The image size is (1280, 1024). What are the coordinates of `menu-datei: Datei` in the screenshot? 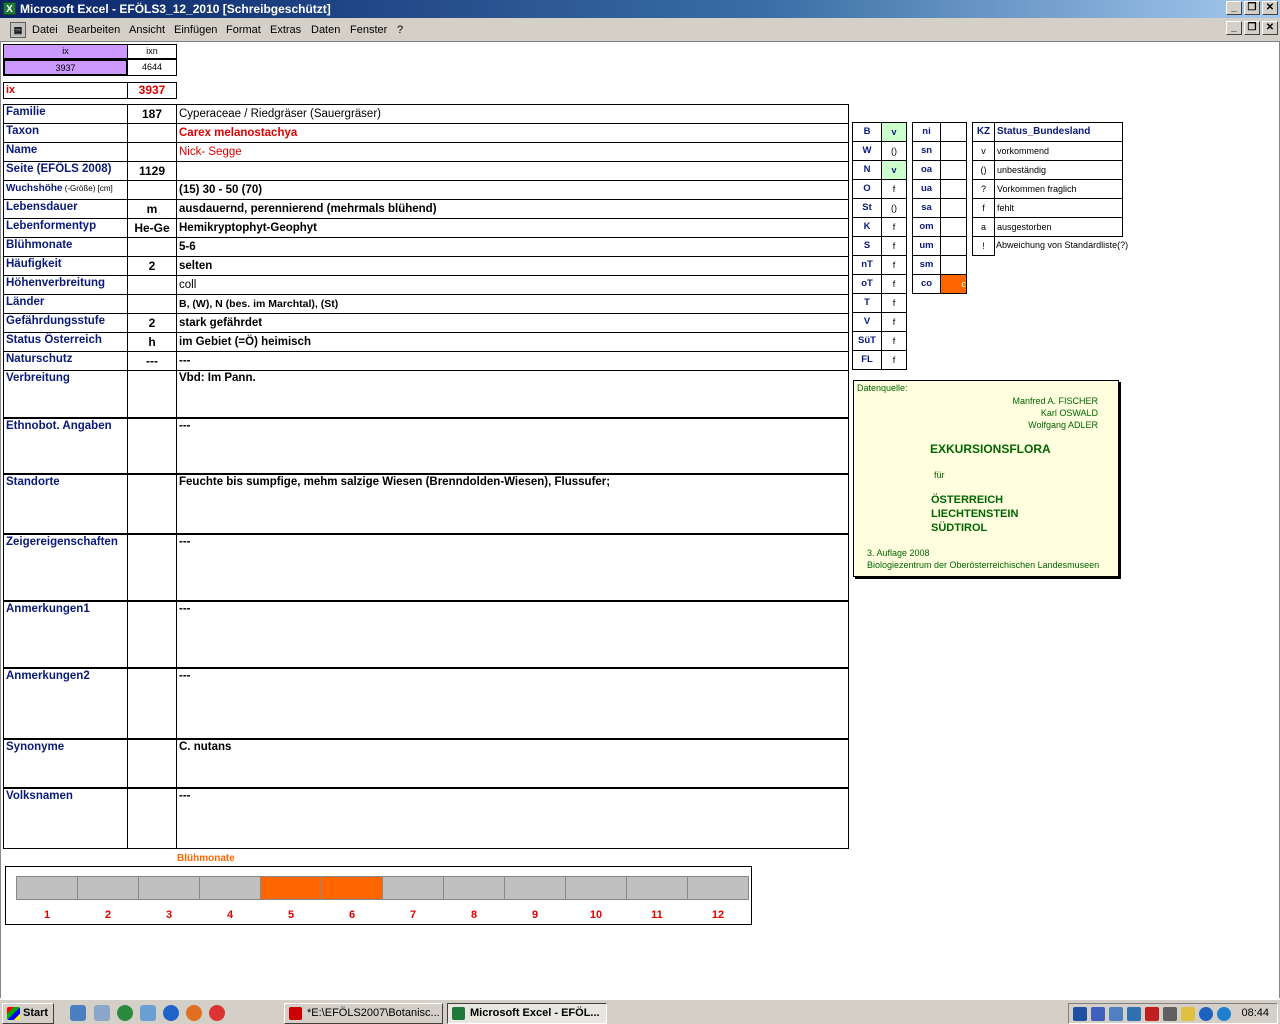 It's located at (45, 30).